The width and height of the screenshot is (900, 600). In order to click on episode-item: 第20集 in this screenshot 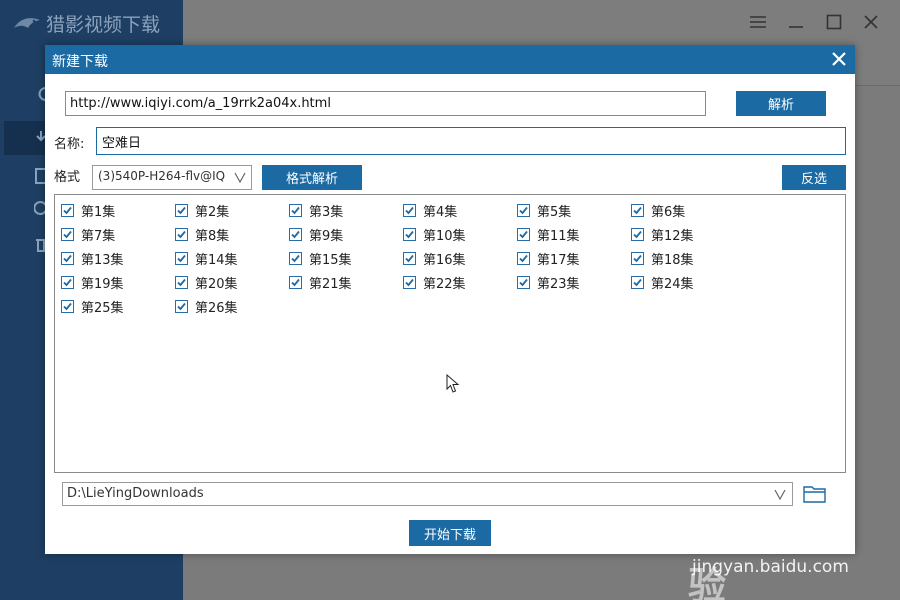, I will do `click(206, 282)`.